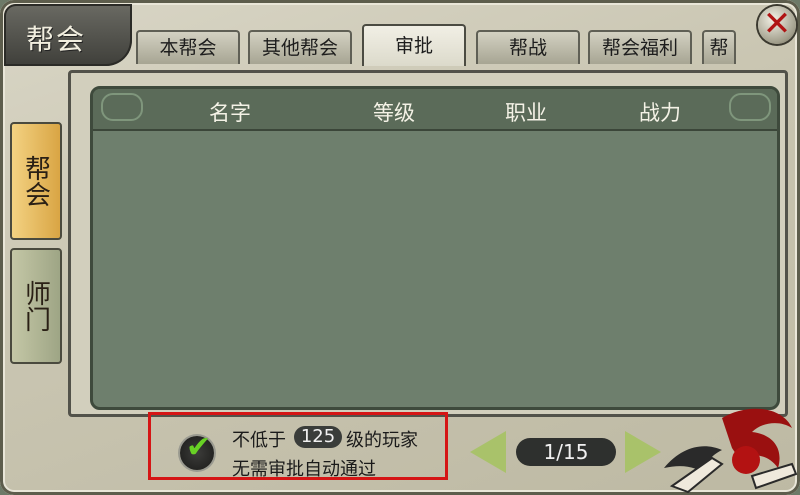  I want to click on window-title: 帮会, so click(56, 39).